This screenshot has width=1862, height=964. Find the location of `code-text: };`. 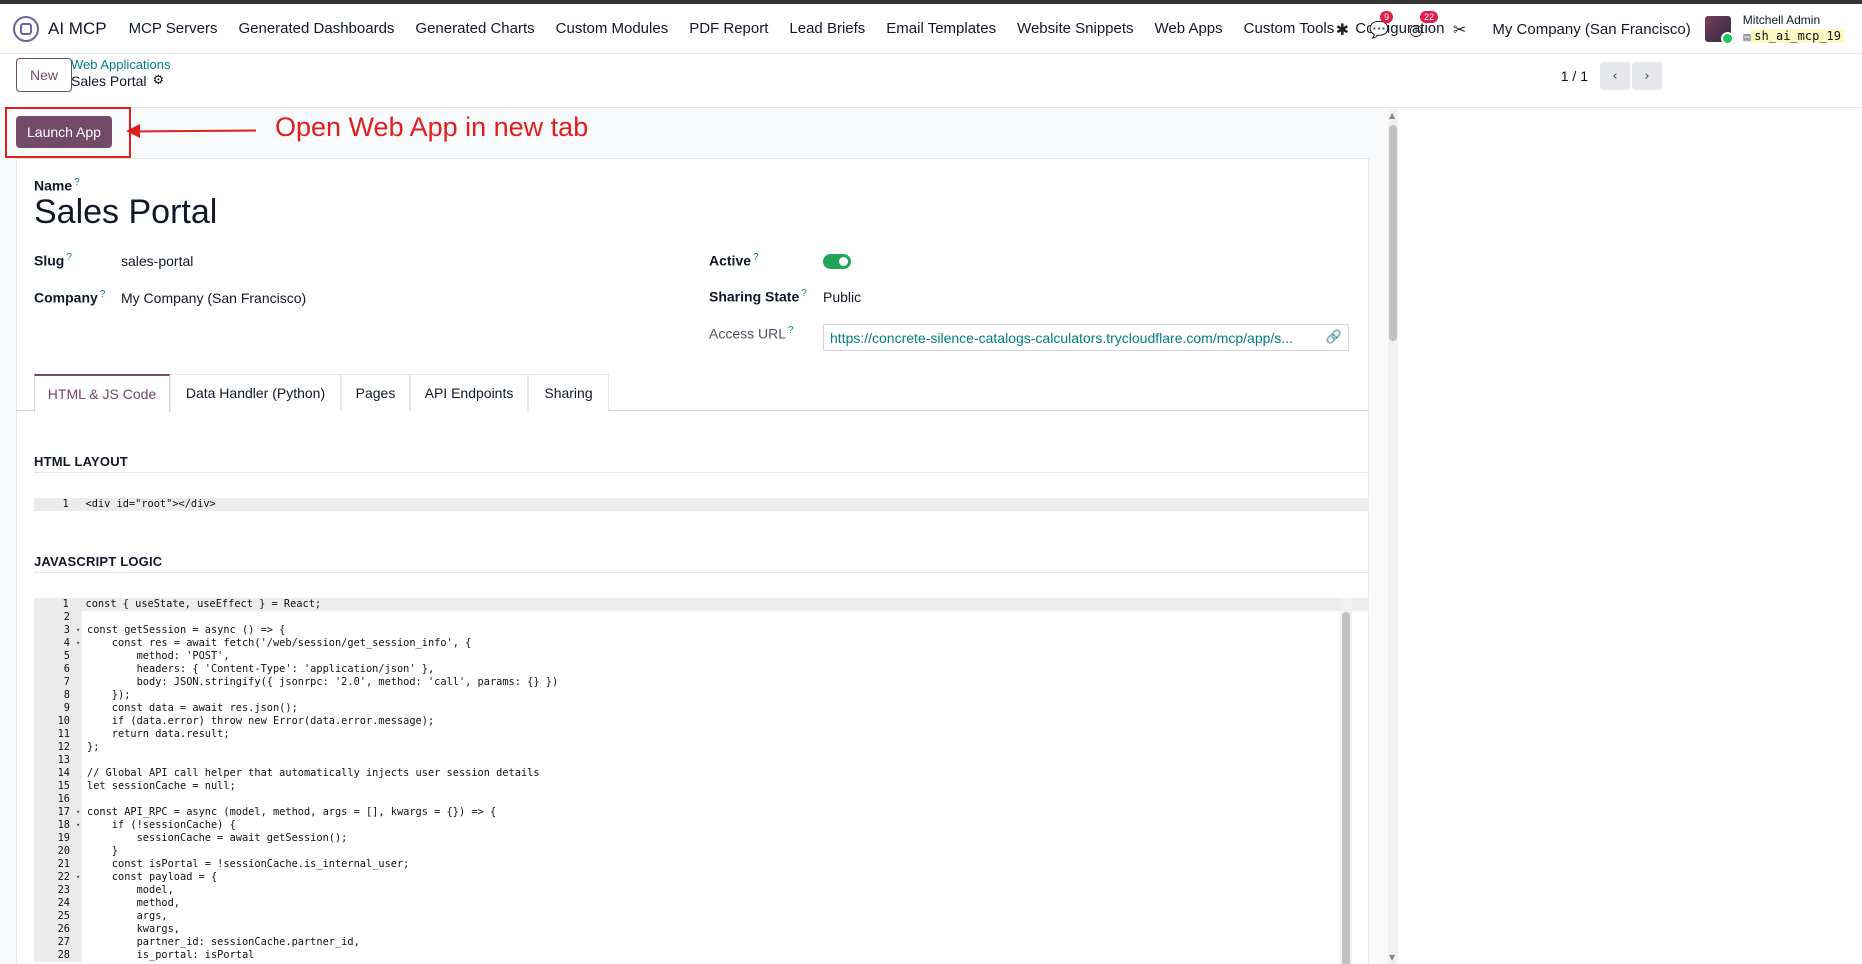

code-text: }; is located at coordinates (93, 747).